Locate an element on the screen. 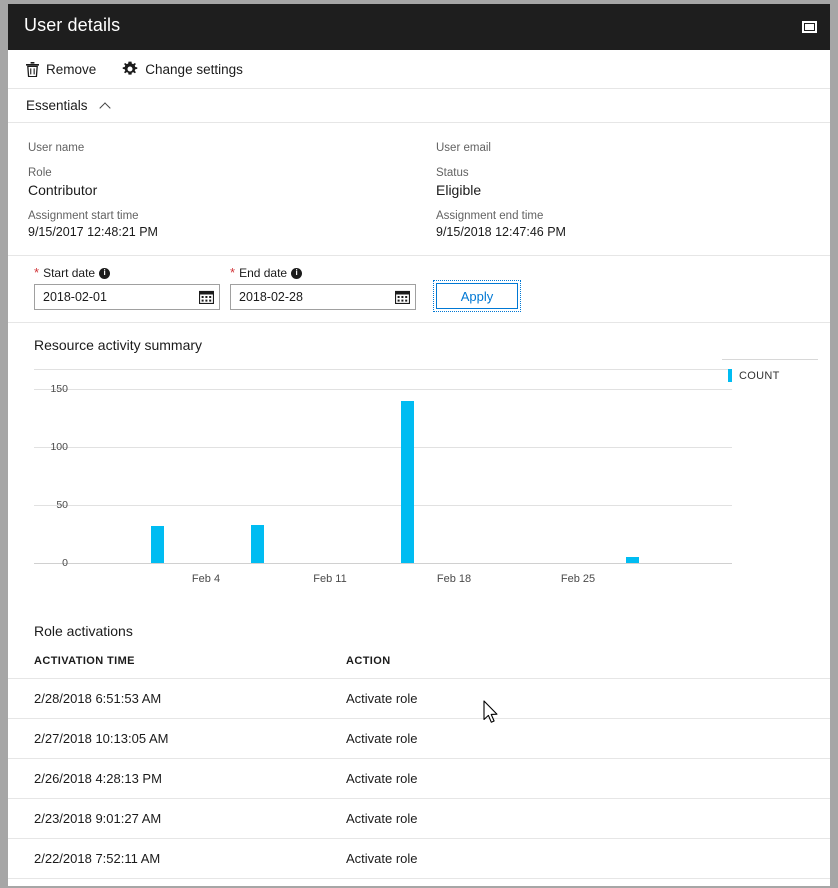 The image size is (838, 888). chevron-up-icon is located at coordinates (105, 105).